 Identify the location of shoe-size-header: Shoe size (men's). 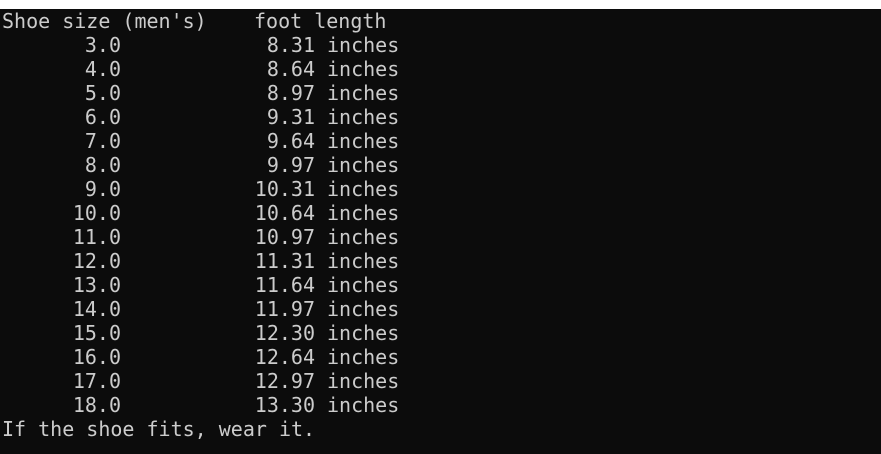
(104, 21).